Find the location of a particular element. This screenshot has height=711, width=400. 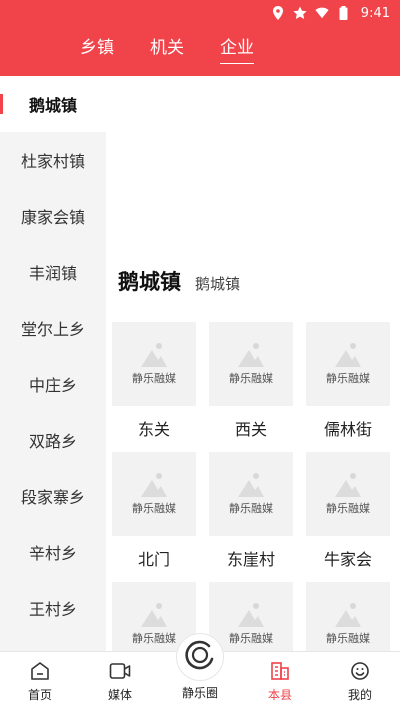

village-card: 静乐融媒 北门 is located at coordinates (154, 517).